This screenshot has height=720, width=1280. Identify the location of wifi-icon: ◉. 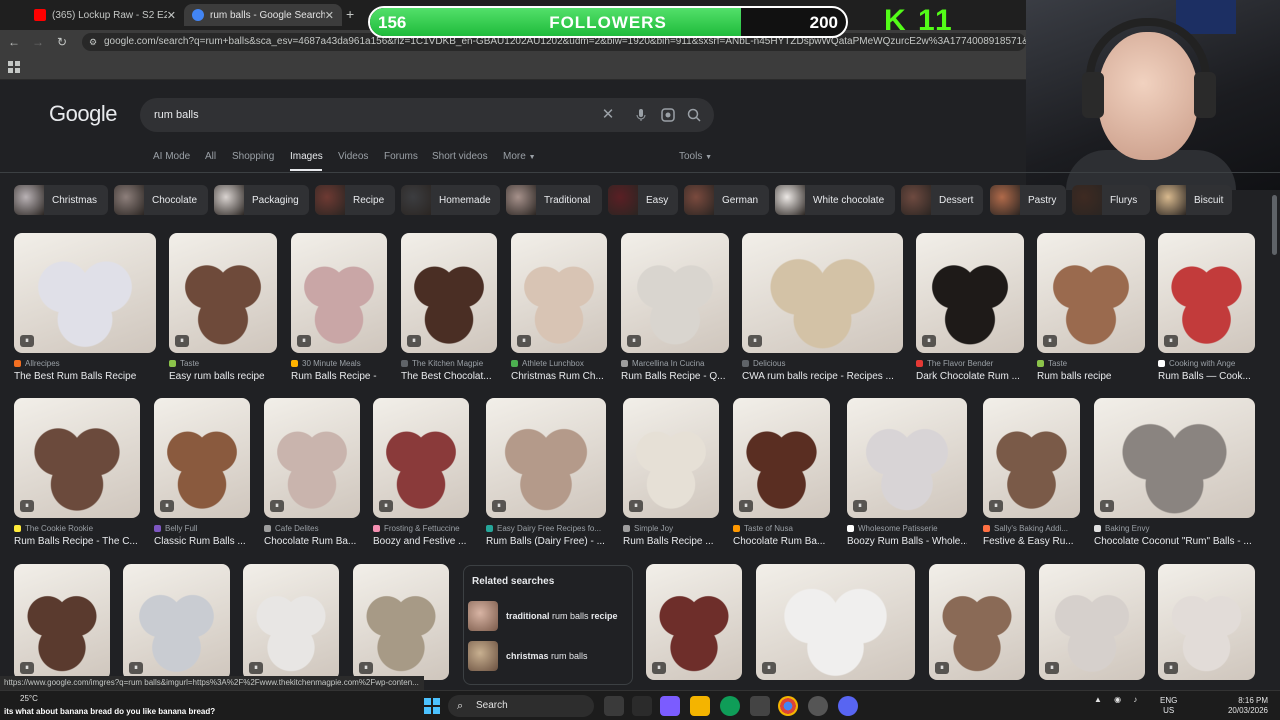
(1117, 699).